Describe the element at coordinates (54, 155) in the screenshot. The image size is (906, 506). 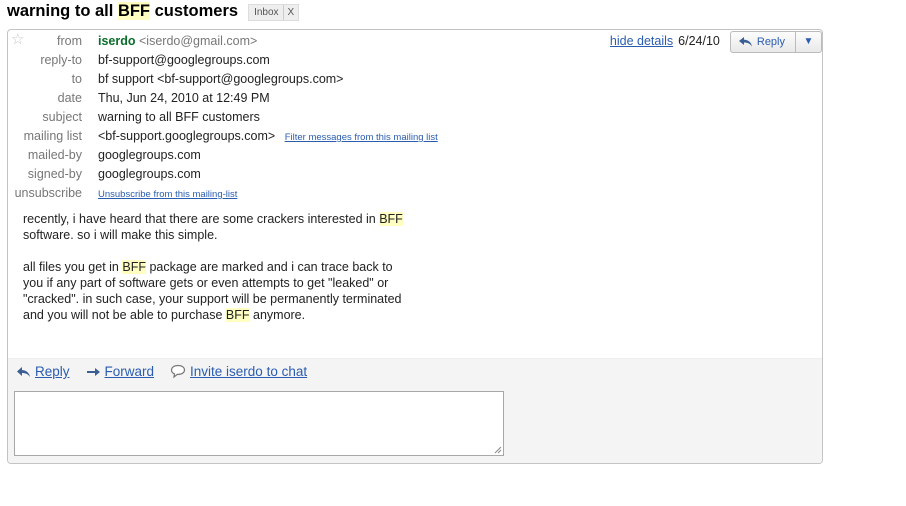
I see `meta-label: mailed-by` at that location.